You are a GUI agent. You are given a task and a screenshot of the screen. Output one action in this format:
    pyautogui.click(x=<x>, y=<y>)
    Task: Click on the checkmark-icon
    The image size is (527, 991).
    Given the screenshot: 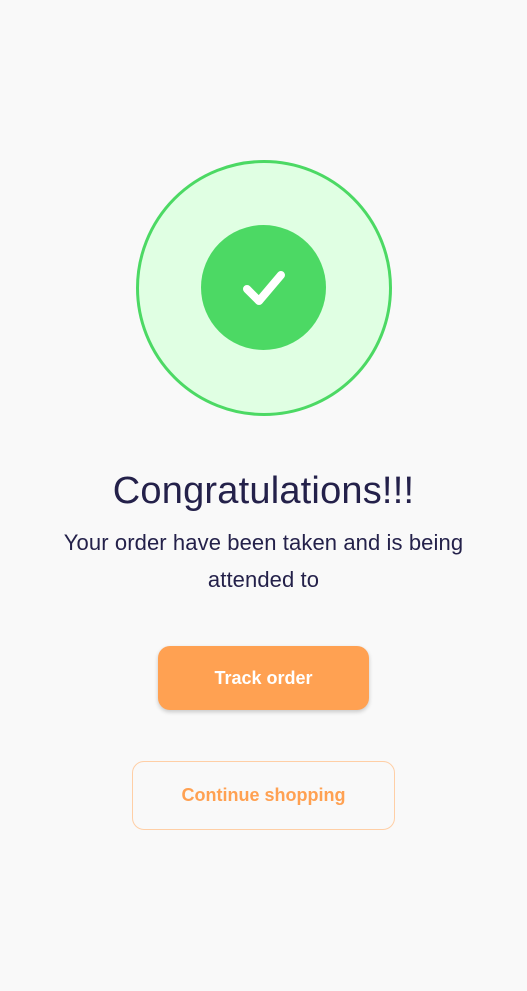 What is the action you would take?
    pyautogui.click(x=263, y=287)
    